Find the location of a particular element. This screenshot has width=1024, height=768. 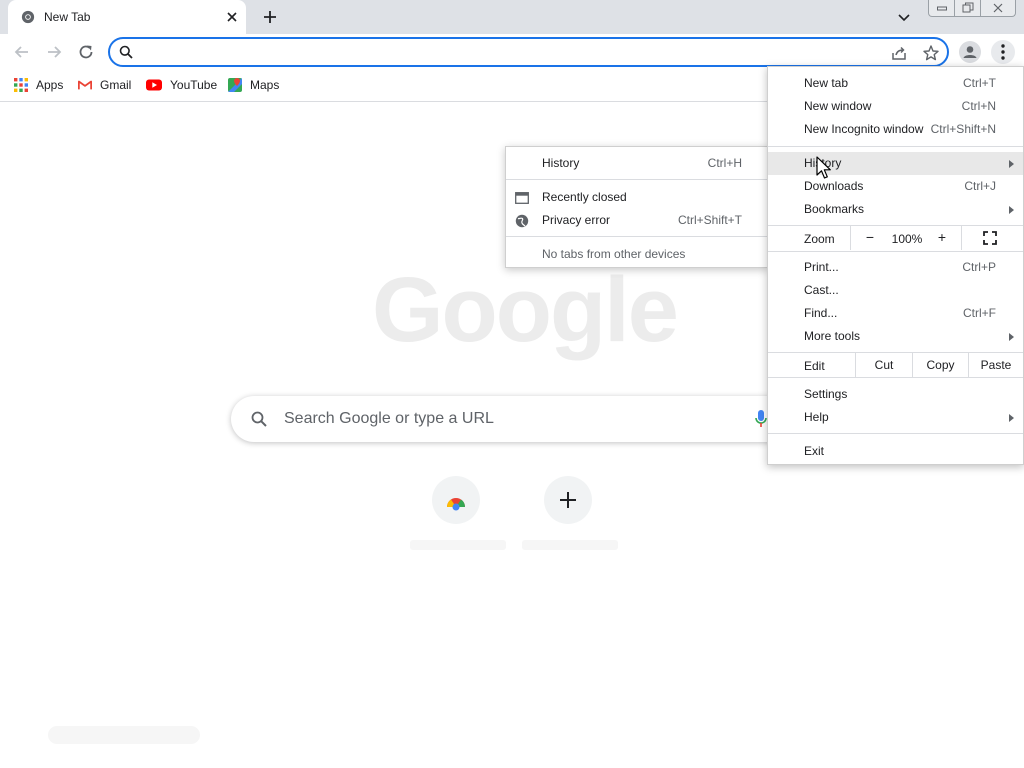

address-input is located at coordinates (510, 52).